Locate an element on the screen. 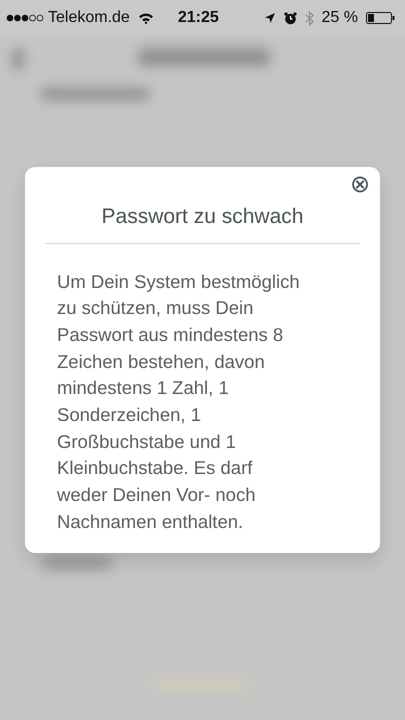  dialog-title: Passwort zu schwach is located at coordinates (203, 217).